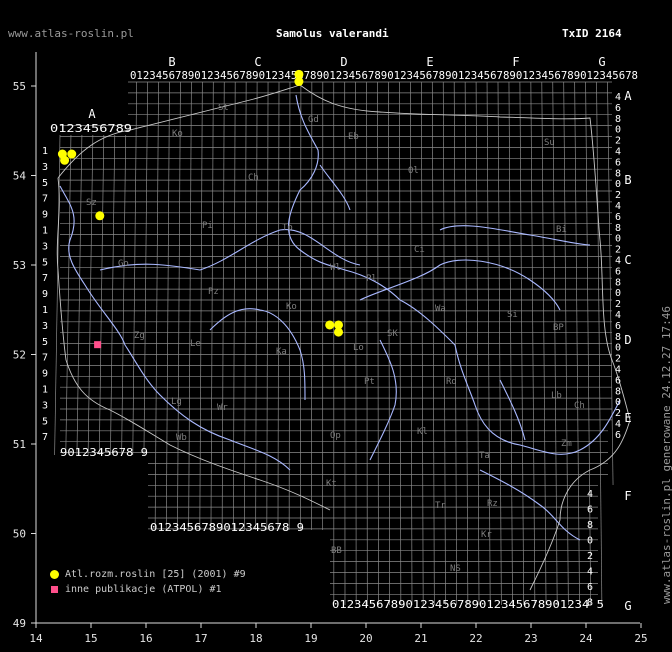 The image size is (672, 652). What do you see at coordinates (313, 120) in the screenshot?
I see `region-label: Gd` at bounding box center [313, 120].